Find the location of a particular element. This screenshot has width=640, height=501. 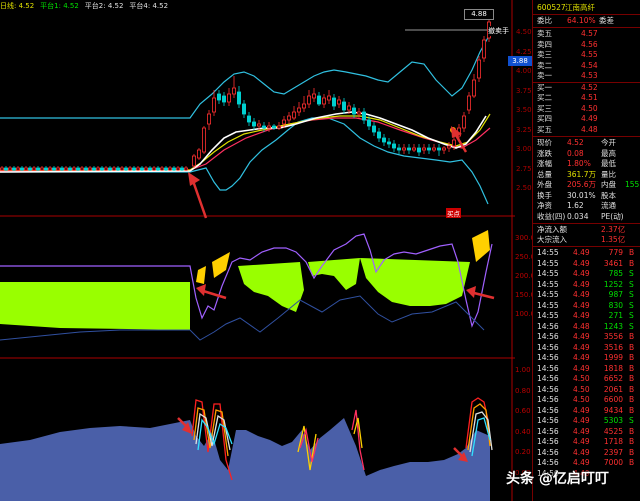

tick-volume: 1718 is located at coordinates (613, 441).